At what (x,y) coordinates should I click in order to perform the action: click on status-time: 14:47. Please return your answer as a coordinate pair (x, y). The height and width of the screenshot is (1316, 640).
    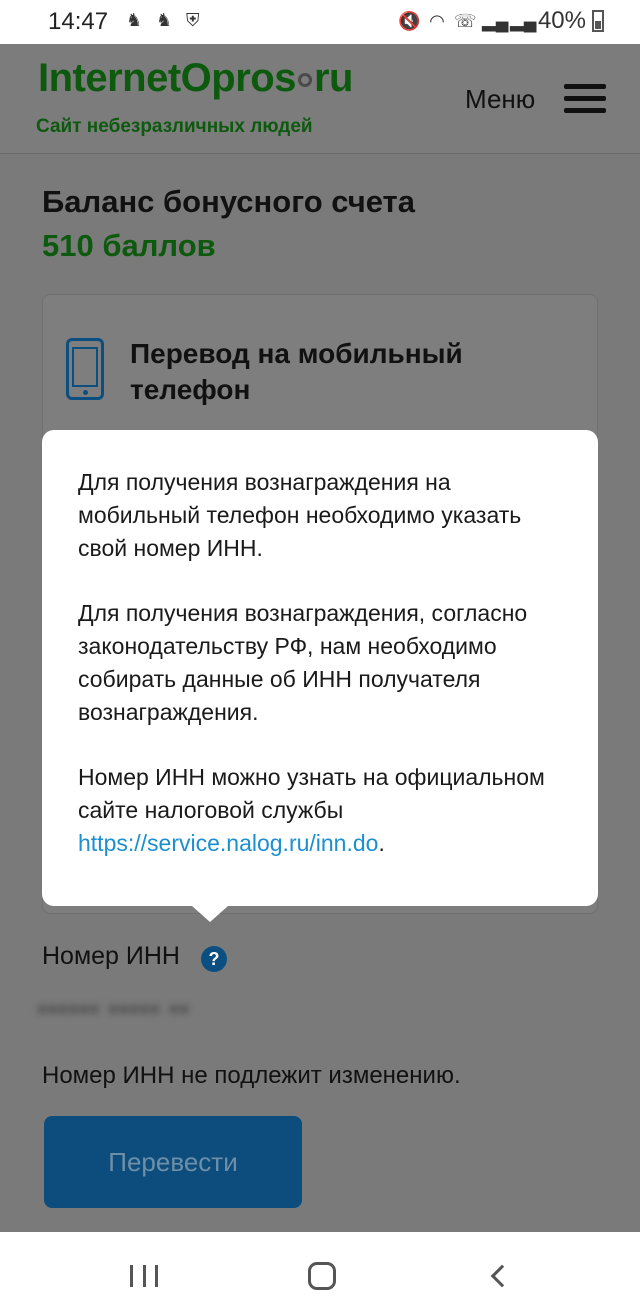
    Looking at the image, I should click on (78, 21).